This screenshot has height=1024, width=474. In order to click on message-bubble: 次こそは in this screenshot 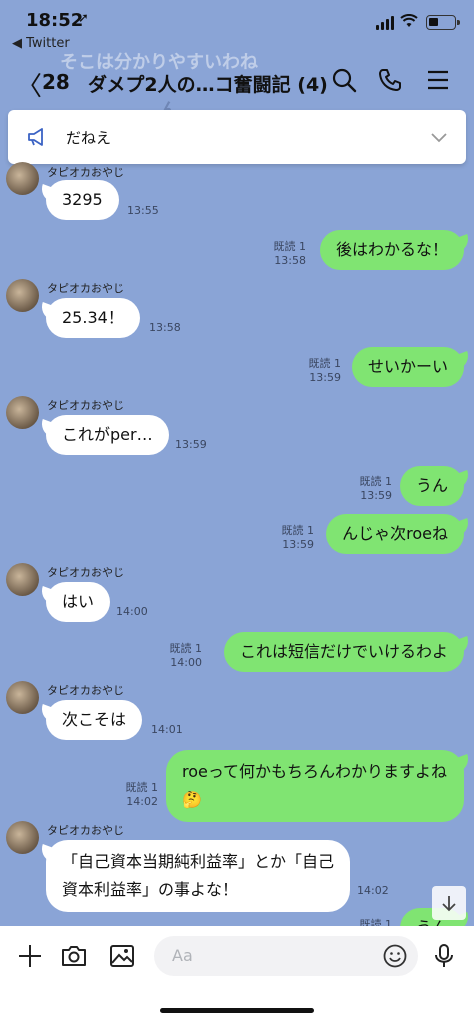, I will do `click(94, 720)`.